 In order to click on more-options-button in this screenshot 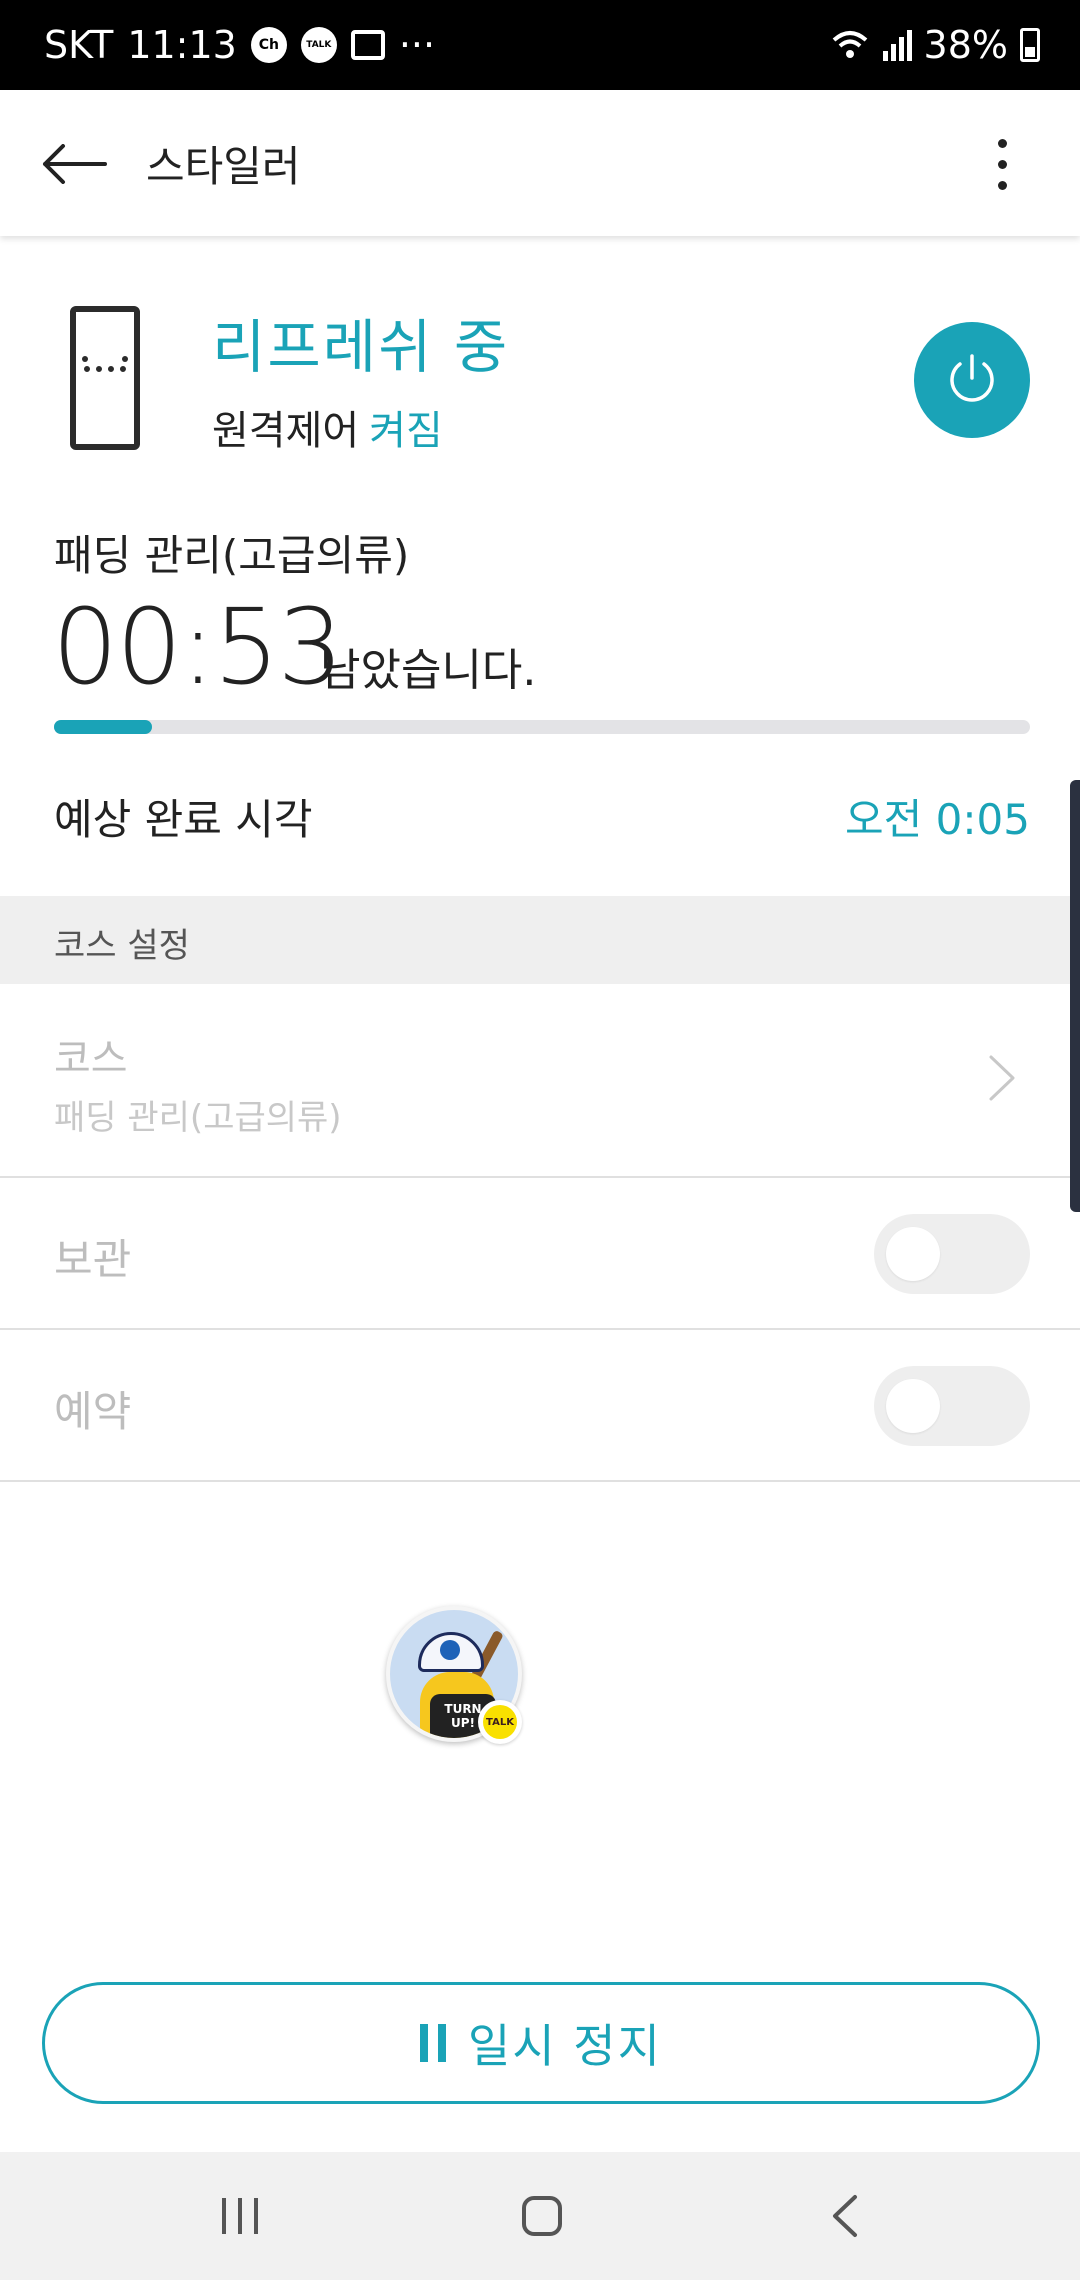, I will do `click(1002, 164)`.